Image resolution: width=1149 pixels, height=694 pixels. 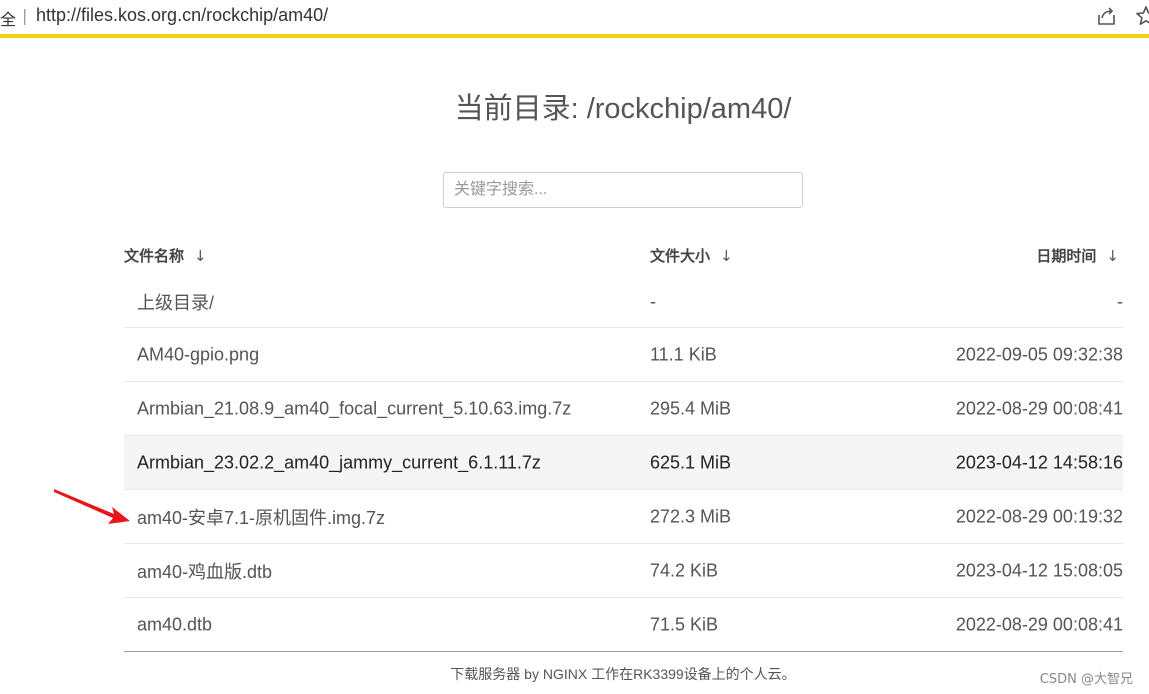 I want to click on security-label: 全, so click(x=8, y=19).